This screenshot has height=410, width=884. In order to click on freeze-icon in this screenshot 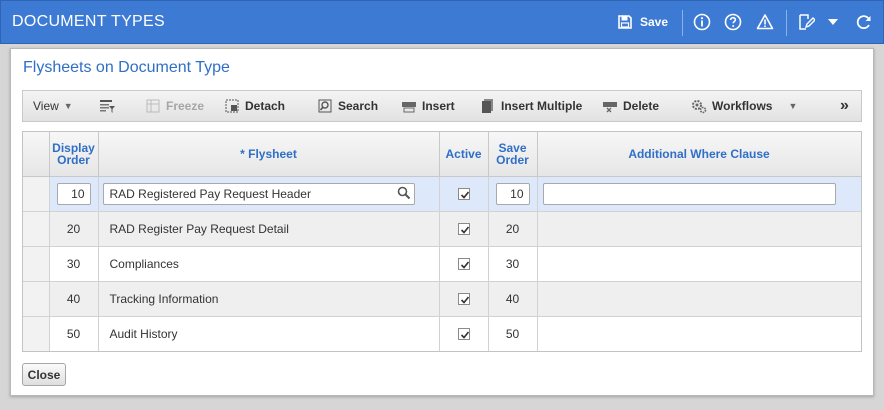, I will do `click(153, 106)`.